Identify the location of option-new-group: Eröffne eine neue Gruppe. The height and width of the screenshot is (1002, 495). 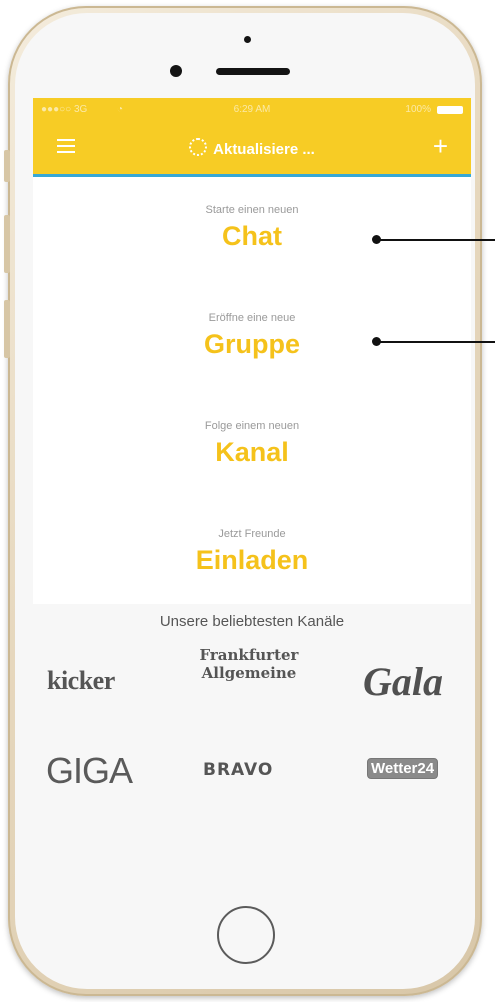
(252, 339).